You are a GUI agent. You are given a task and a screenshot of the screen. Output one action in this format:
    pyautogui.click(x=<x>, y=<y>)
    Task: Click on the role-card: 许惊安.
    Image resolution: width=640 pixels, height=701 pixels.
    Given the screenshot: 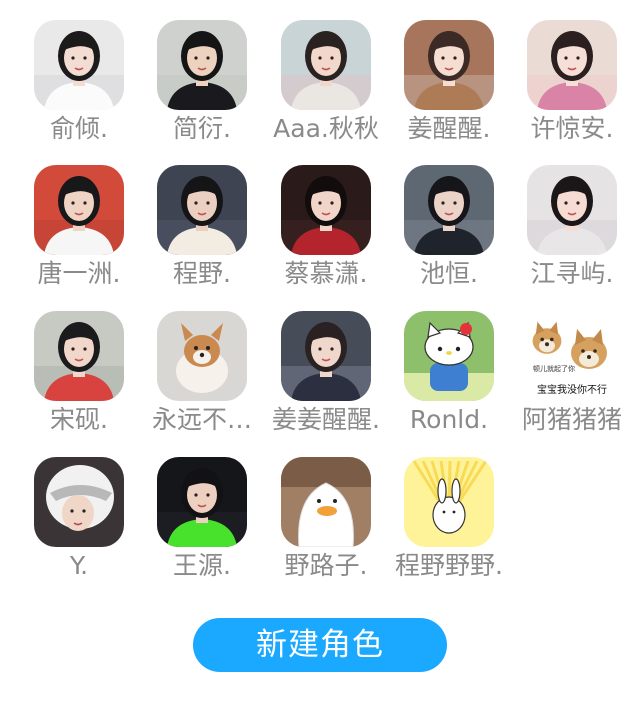 What is the action you would take?
    pyautogui.click(x=572, y=90)
    